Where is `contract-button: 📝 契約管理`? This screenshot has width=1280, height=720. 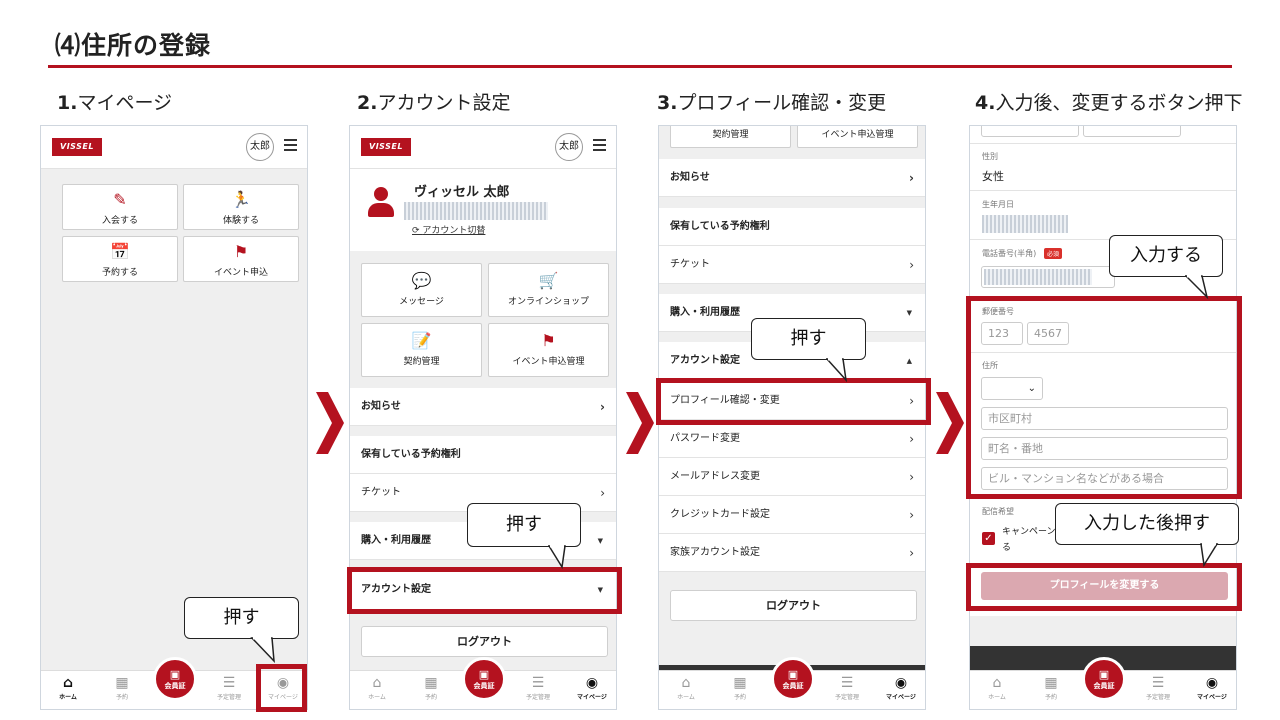 contract-button: 📝 契約管理 is located at coordinates (421, 350).